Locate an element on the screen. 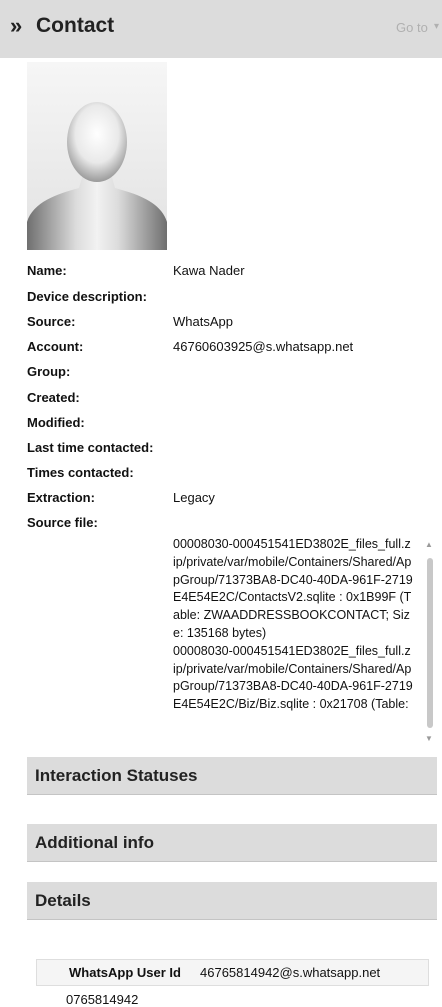 The height and width of the screenshot is (1007, 442). field-label: Source file: is located at coordinates (62, 522).